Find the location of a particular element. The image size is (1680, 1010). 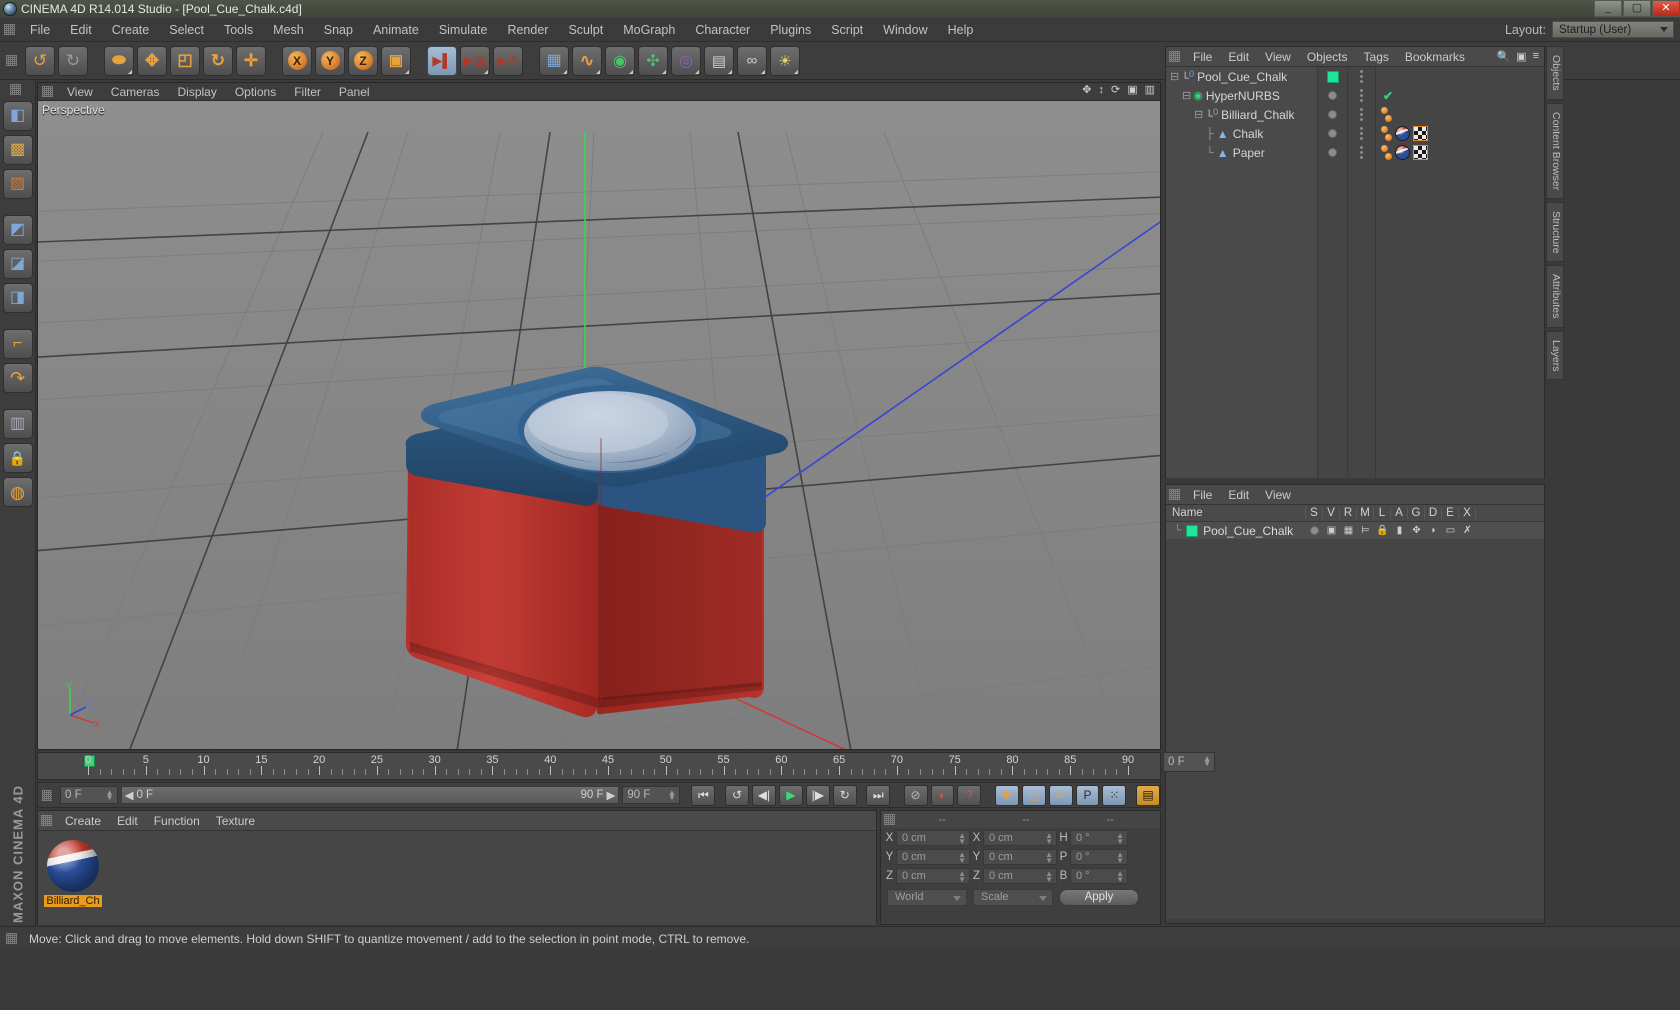

go-to-start-button: ⏮ is located at coordinates (703, 795).